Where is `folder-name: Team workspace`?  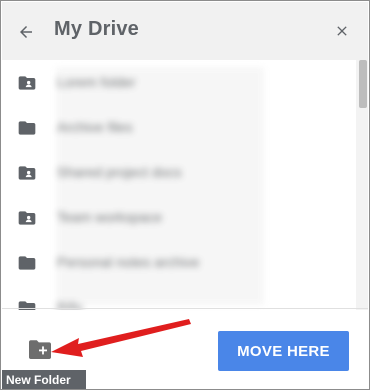 folder-name: Team workspace is located at coordinates (110, 217).